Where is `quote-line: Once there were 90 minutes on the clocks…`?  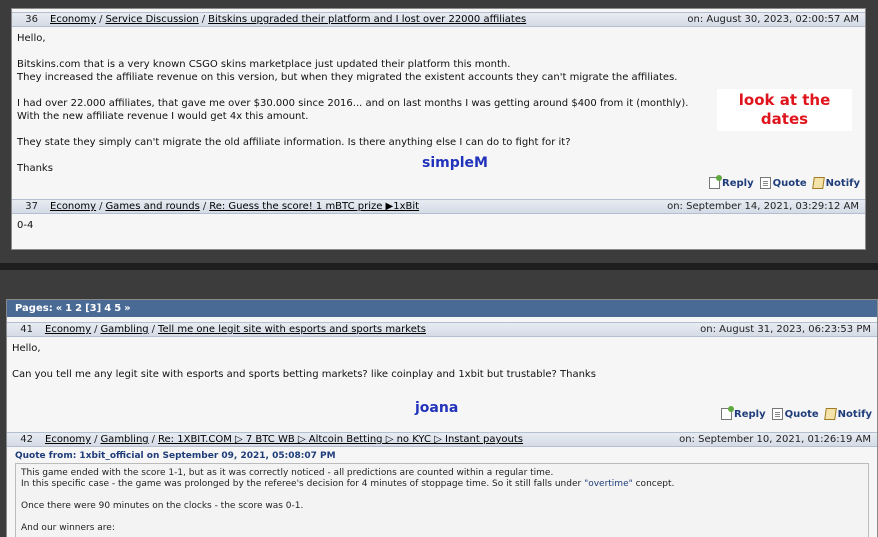 quote-line: Once there were 90 minutes on the clocks… is located at coordinates (162, 506).